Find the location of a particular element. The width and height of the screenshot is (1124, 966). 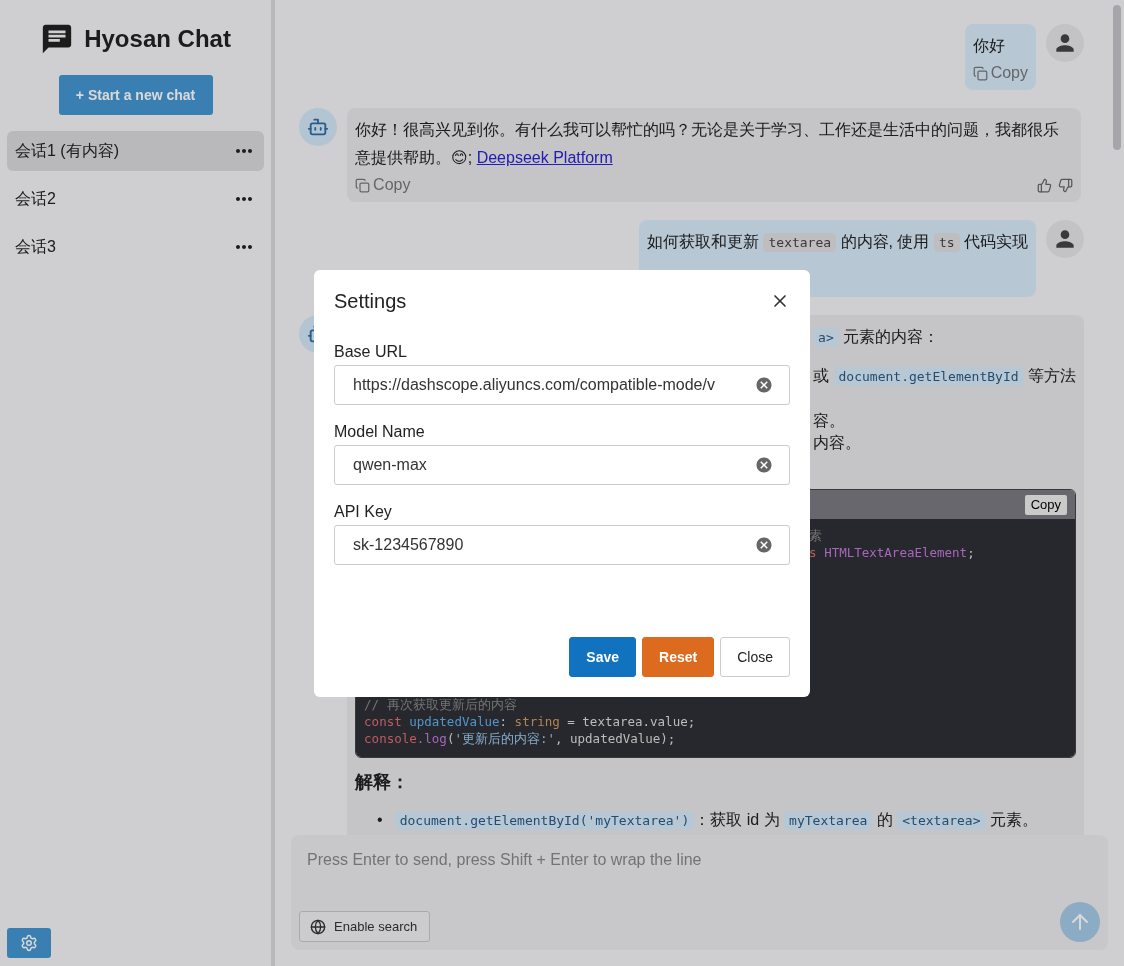

message-text: 你好 is located at coordinates (989, 46).